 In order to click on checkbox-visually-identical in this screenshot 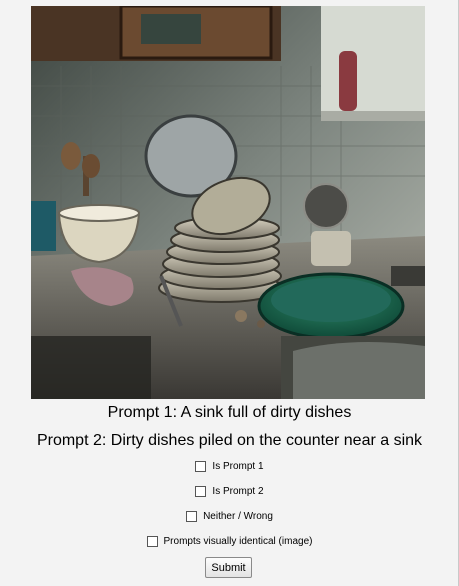, I will do `click(152, 541)`.